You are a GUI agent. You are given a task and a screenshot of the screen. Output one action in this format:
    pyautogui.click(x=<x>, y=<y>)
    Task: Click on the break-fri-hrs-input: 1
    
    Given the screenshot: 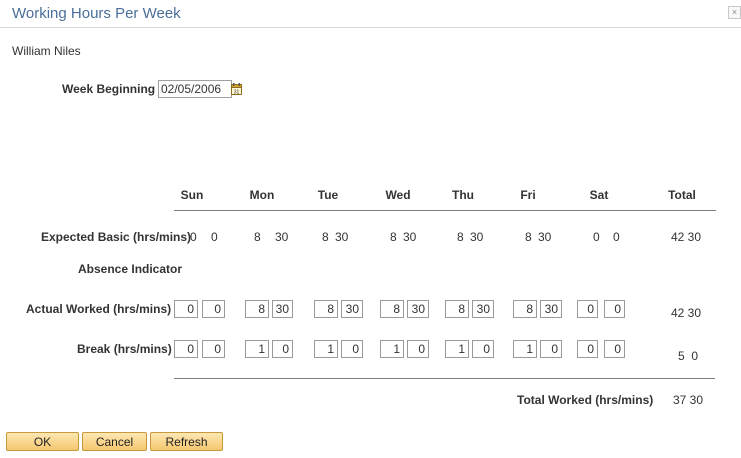 What is the action you would take?
    pyautogui.click(x=525, y=349)
    